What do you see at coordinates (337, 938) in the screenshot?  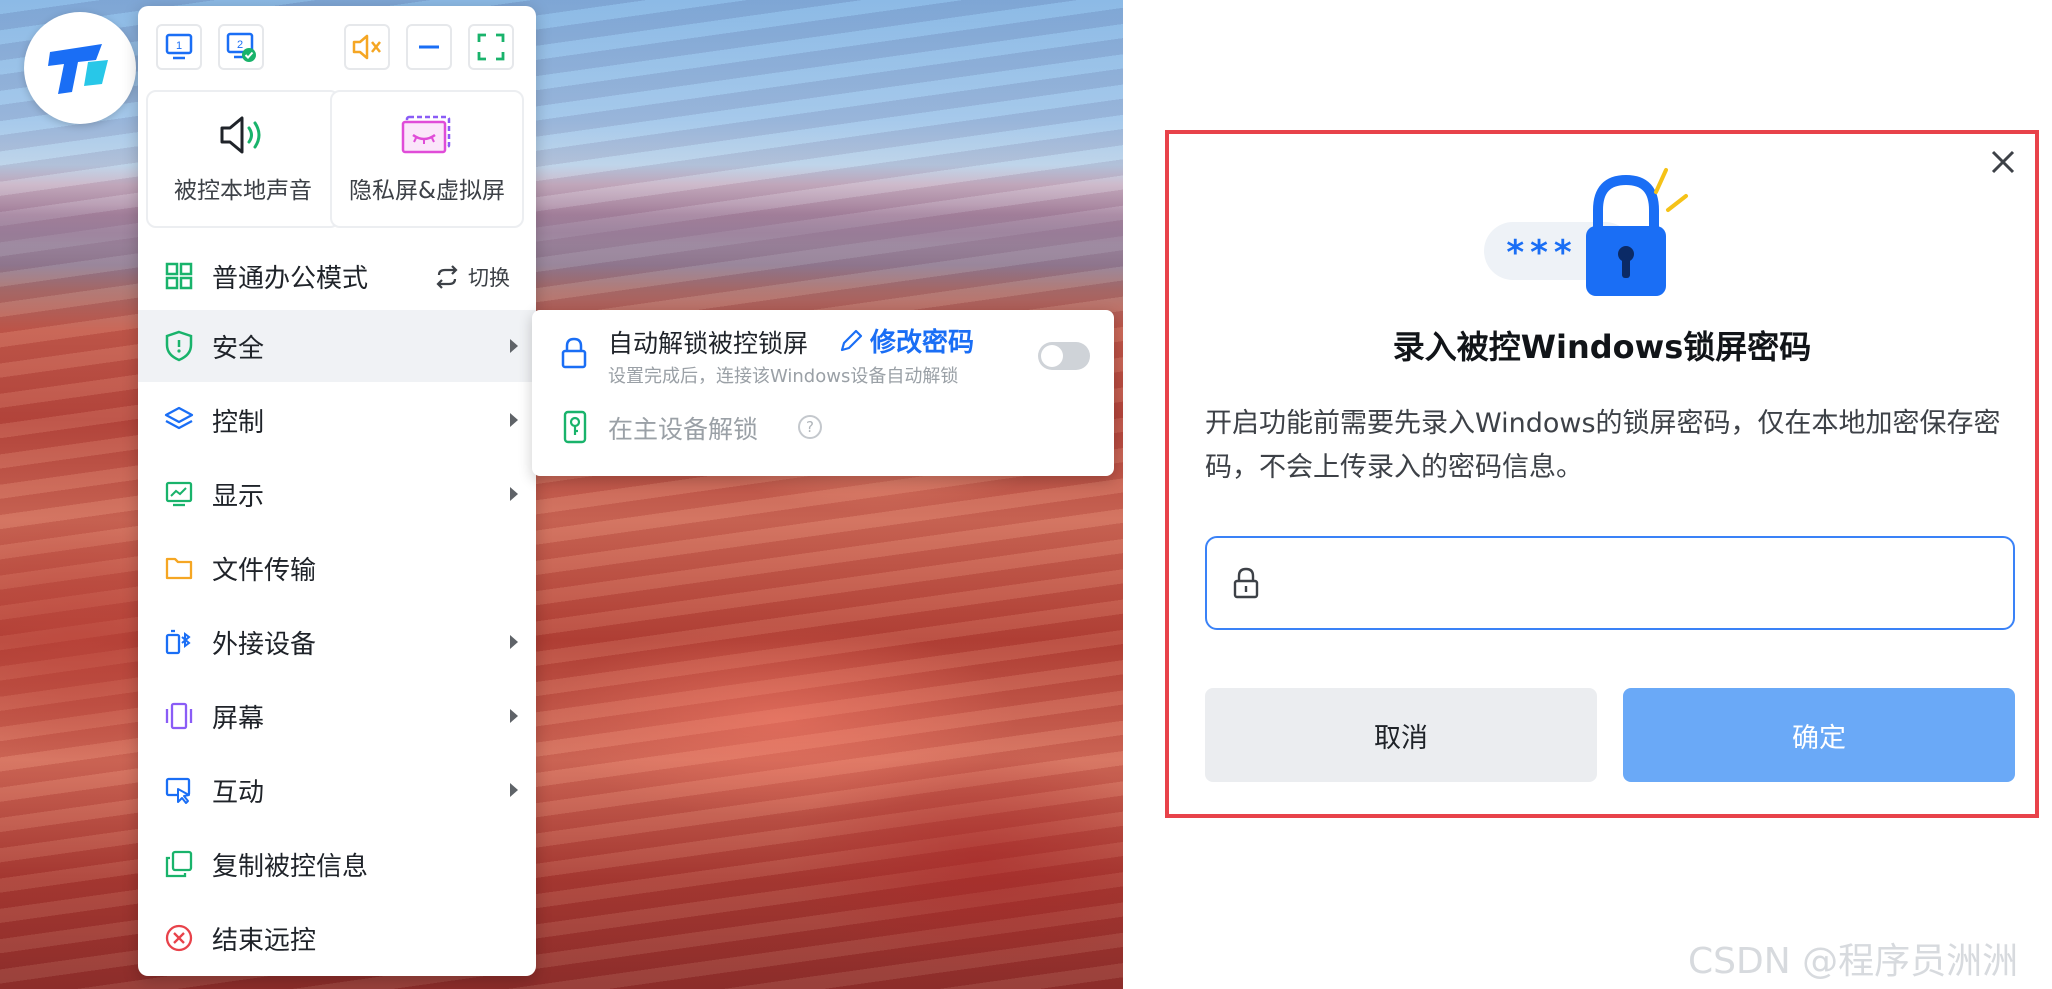 I see `menu-item-end-remote: 结束远控` at bounding box center [337, 938].